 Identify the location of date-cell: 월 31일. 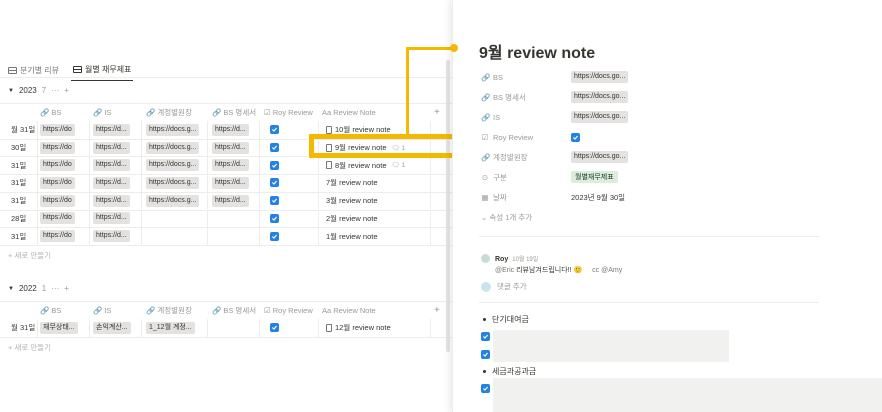
(23, 328).